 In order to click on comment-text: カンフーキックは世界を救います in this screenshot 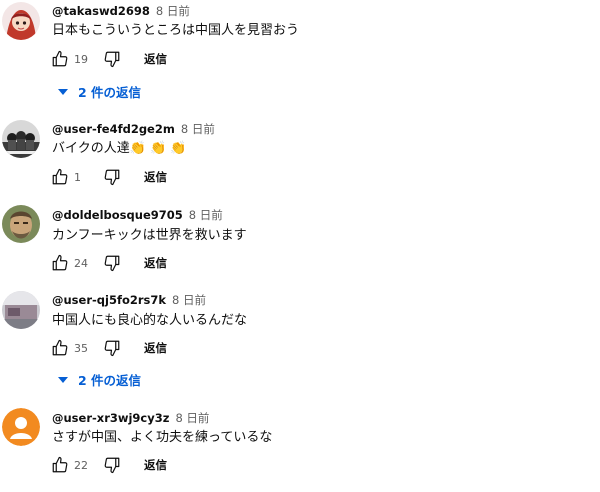, I will do `click(149, 235)`.